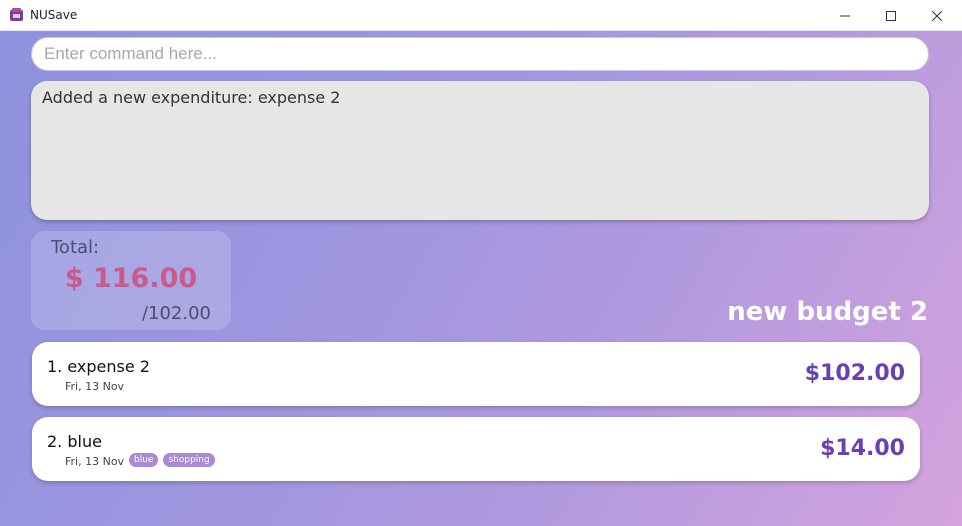  I want to click on app-icon, so click(16, 14).